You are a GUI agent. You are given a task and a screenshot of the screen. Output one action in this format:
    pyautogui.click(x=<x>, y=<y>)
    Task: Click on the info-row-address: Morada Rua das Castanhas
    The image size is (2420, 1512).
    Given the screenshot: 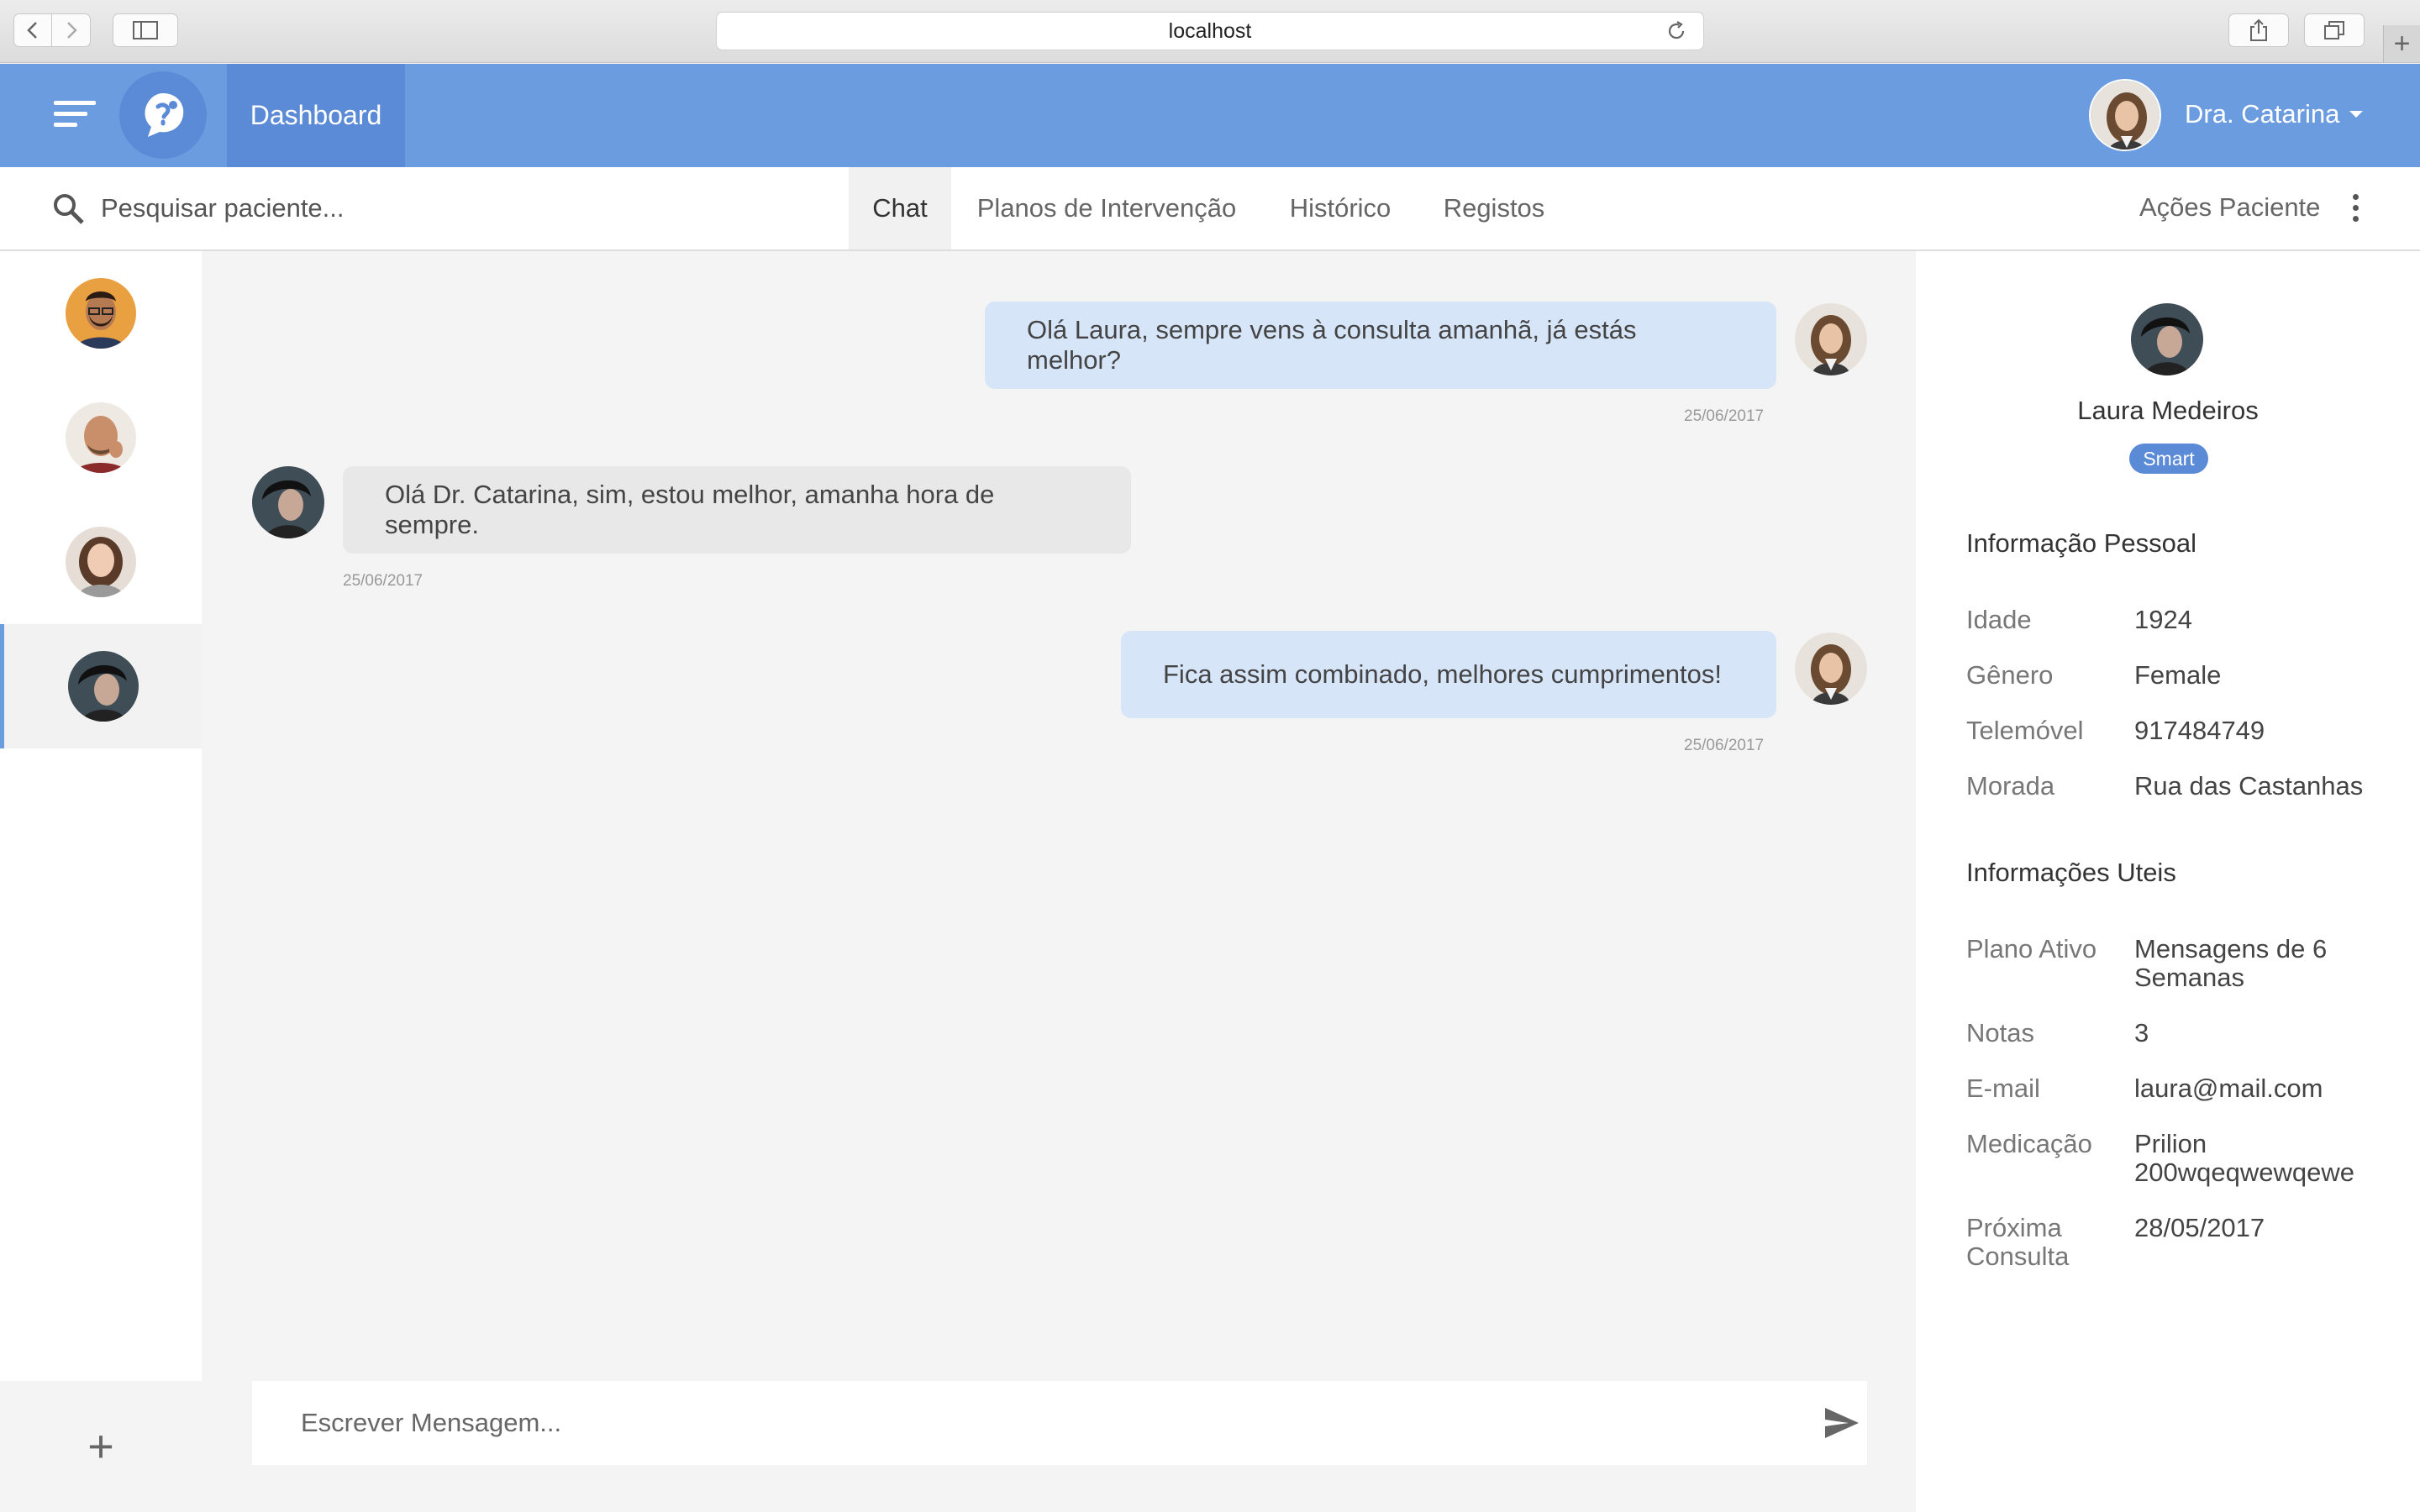 What is the action you would take?
    pyautogui.click(x=2184, y=786)
    